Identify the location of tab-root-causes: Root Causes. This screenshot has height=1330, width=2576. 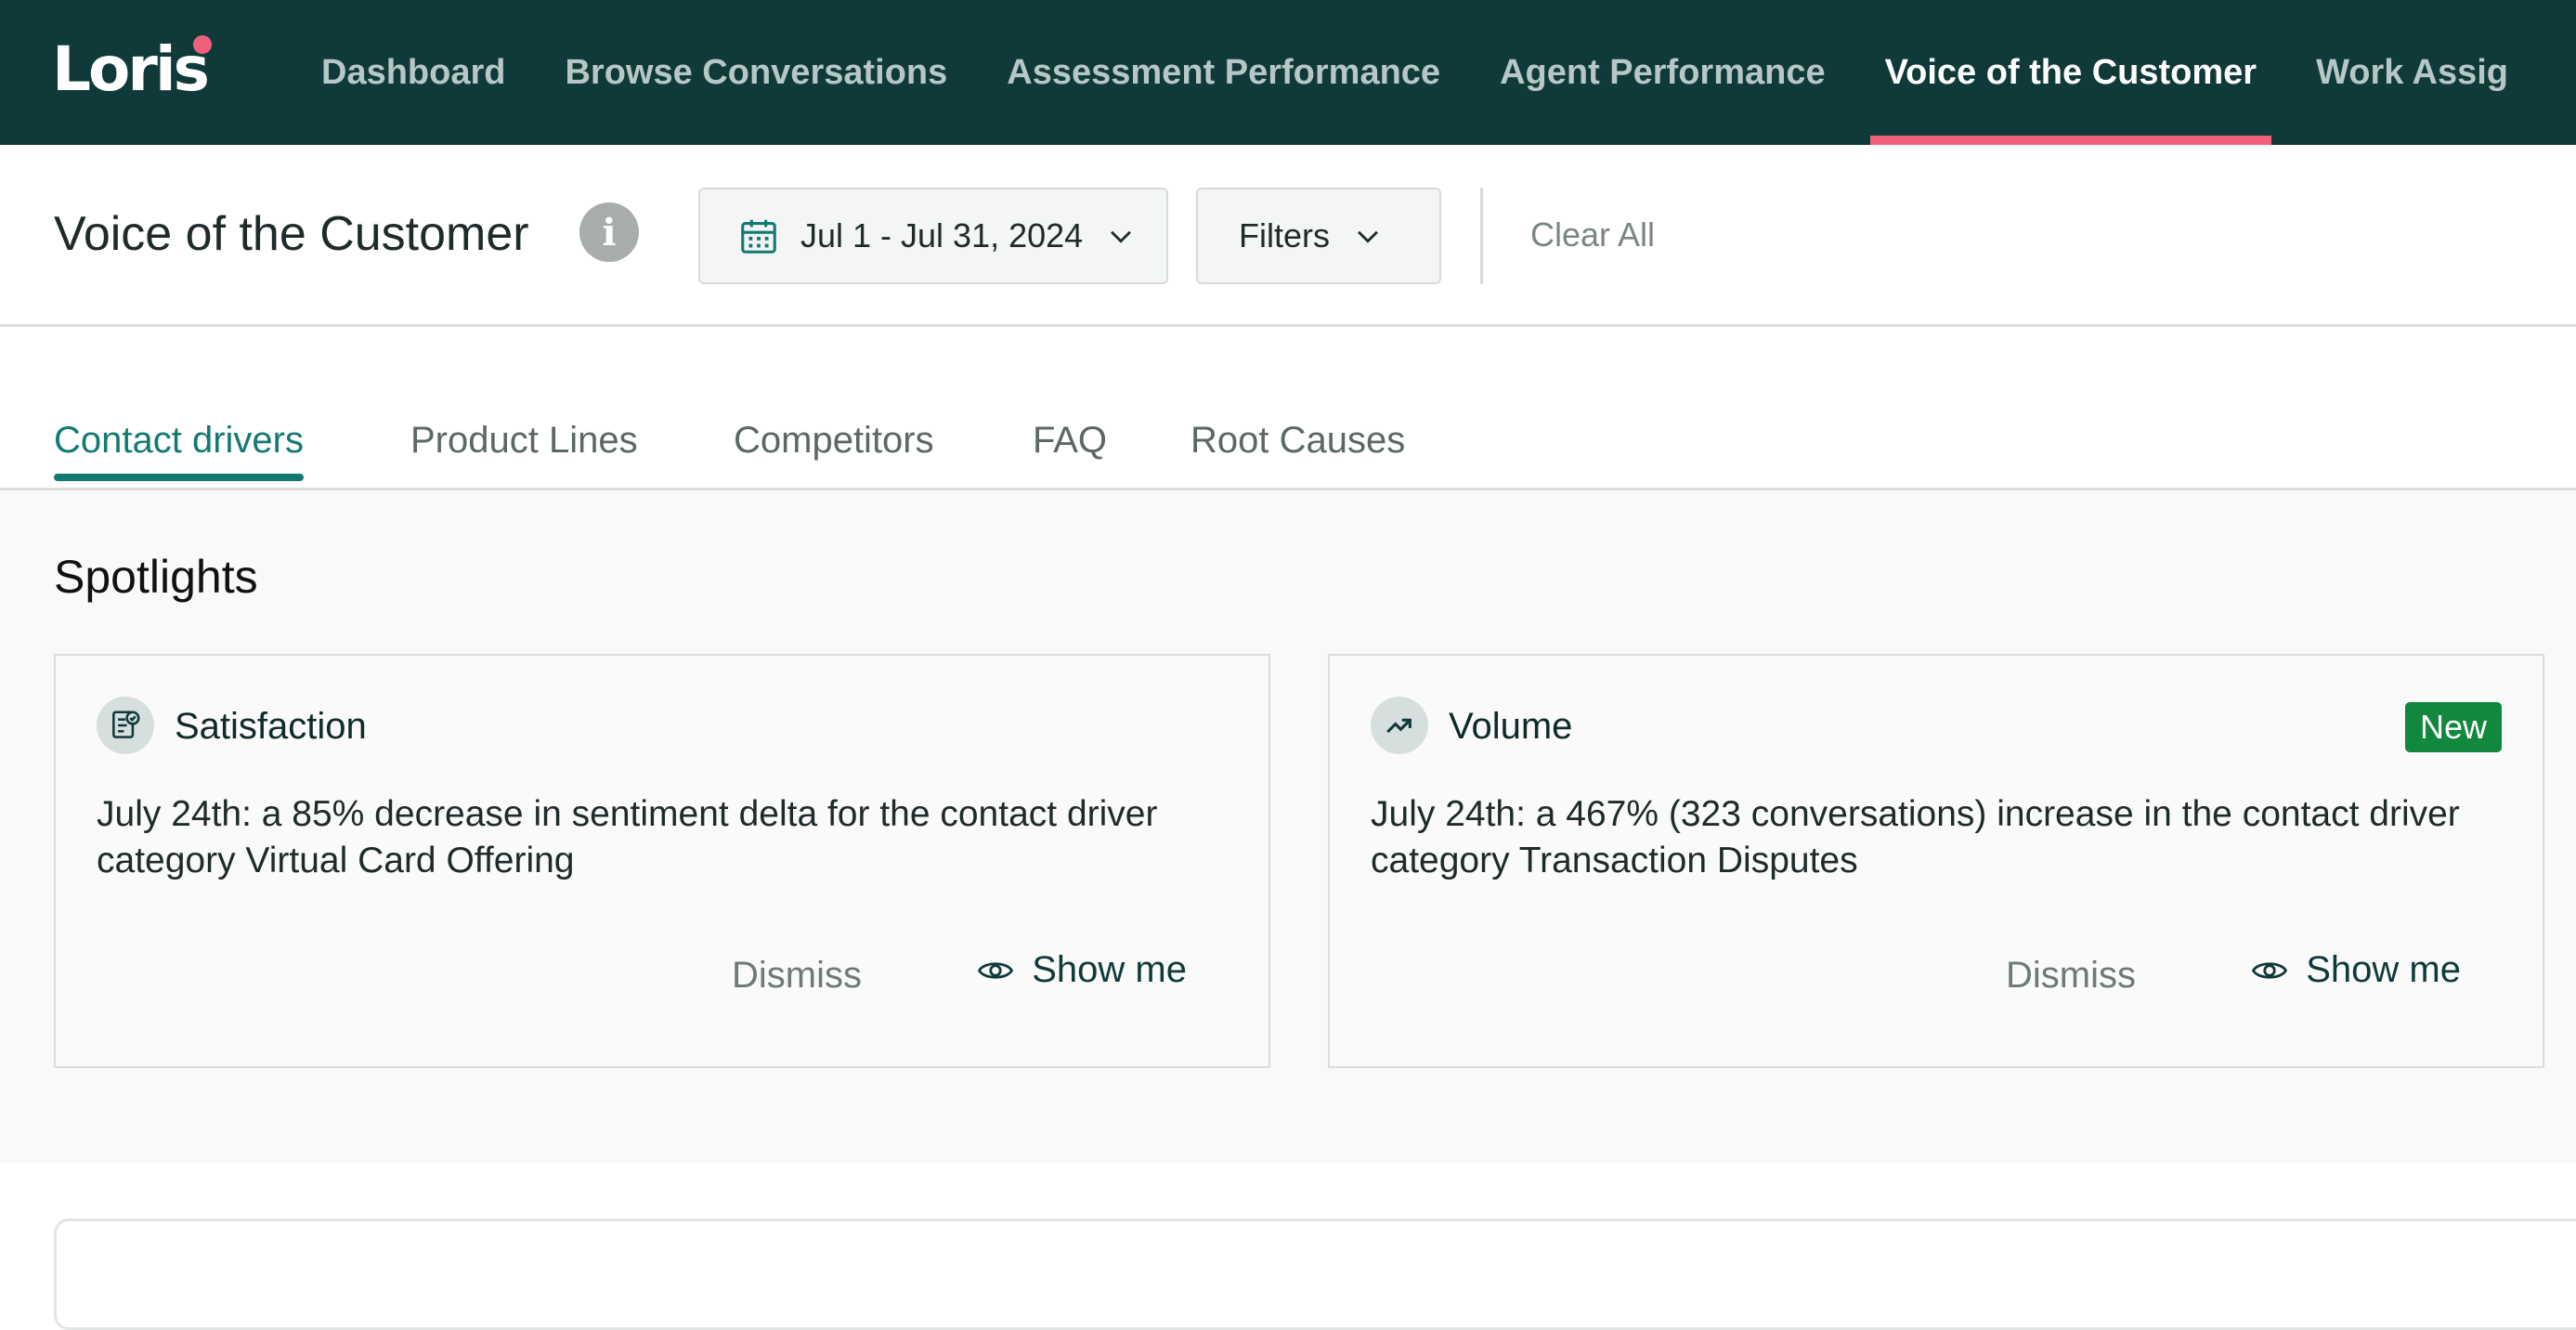
(1297, 441).